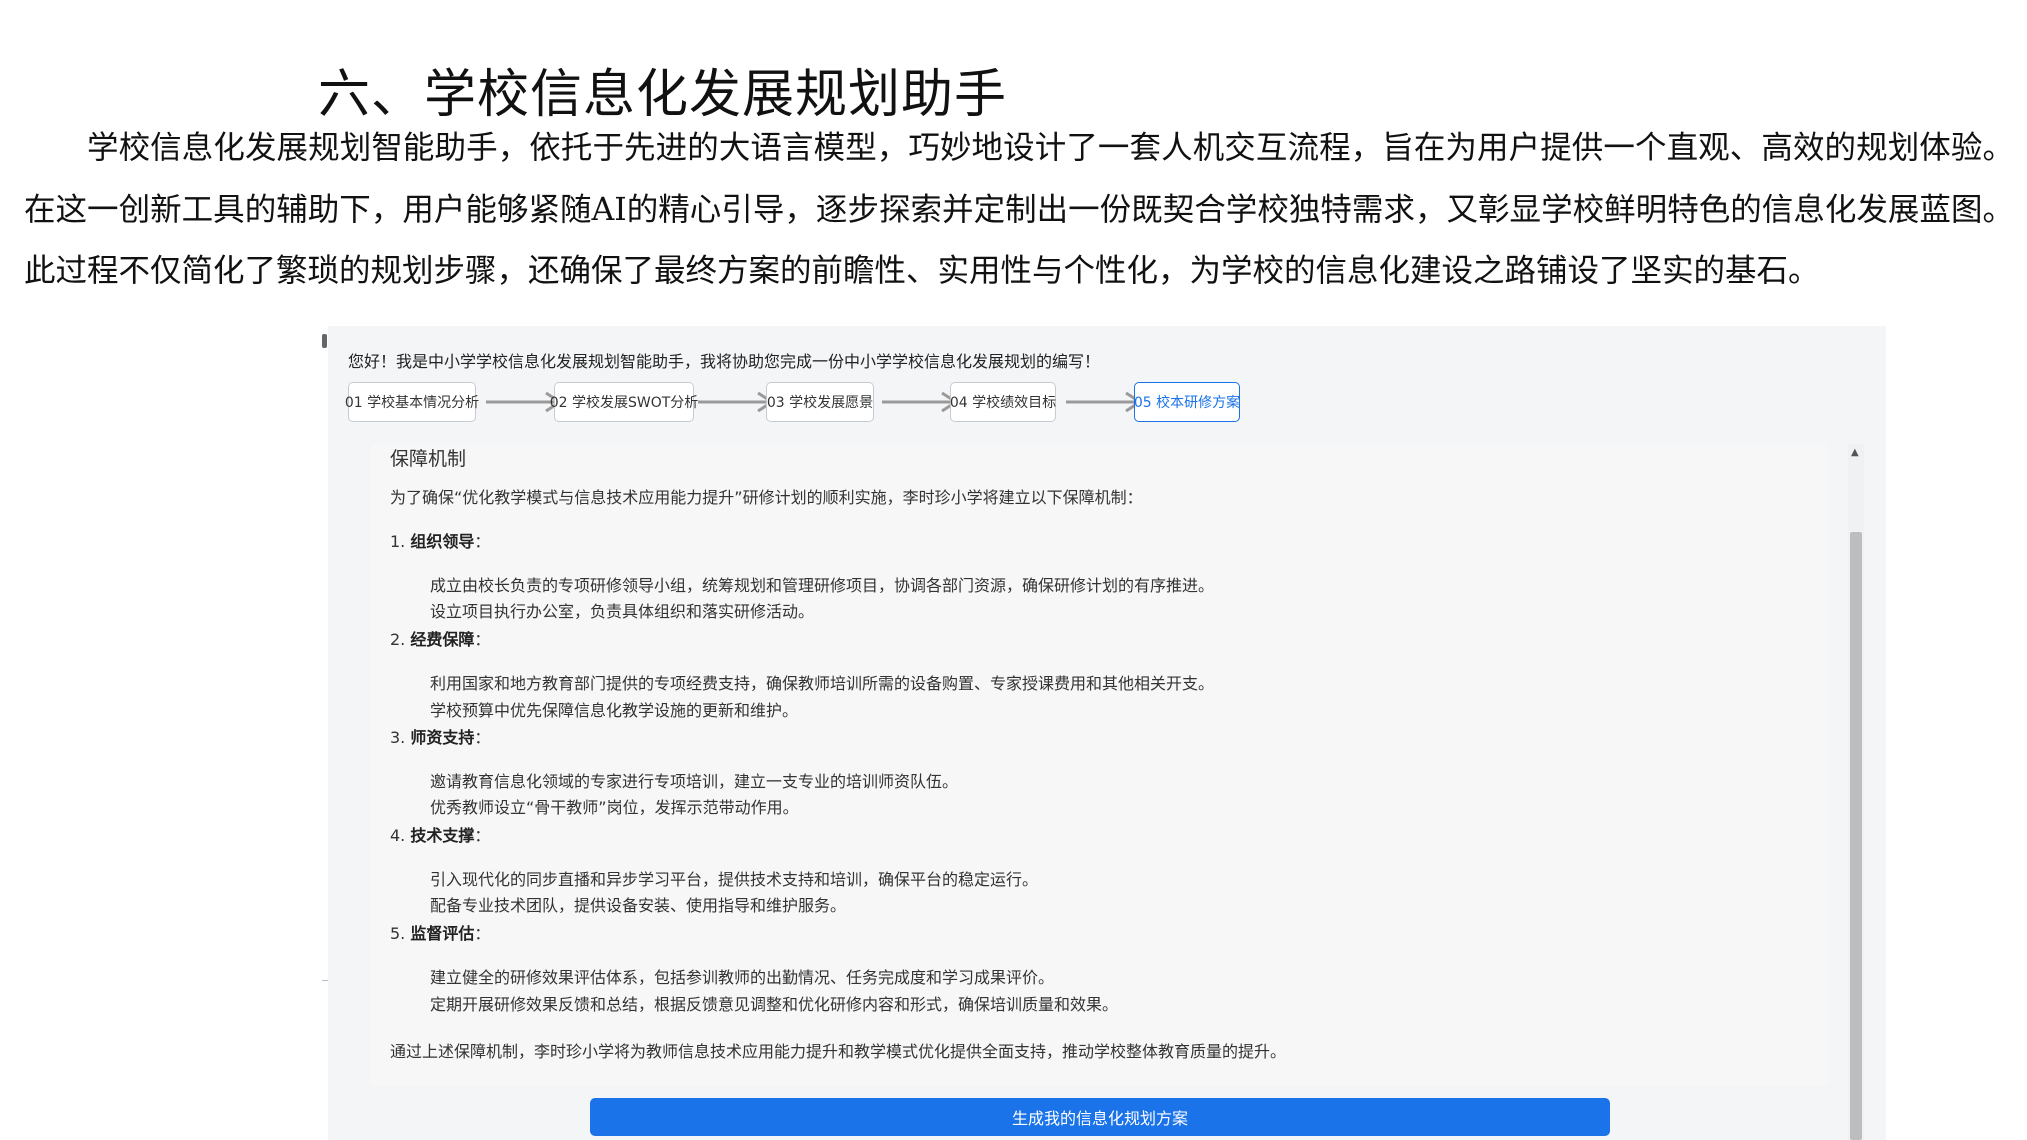 The height and width of the screenshot is (1140, 2027). I want to click on document-title: 六、学校信息化发展规划助手, so click(663, 95).